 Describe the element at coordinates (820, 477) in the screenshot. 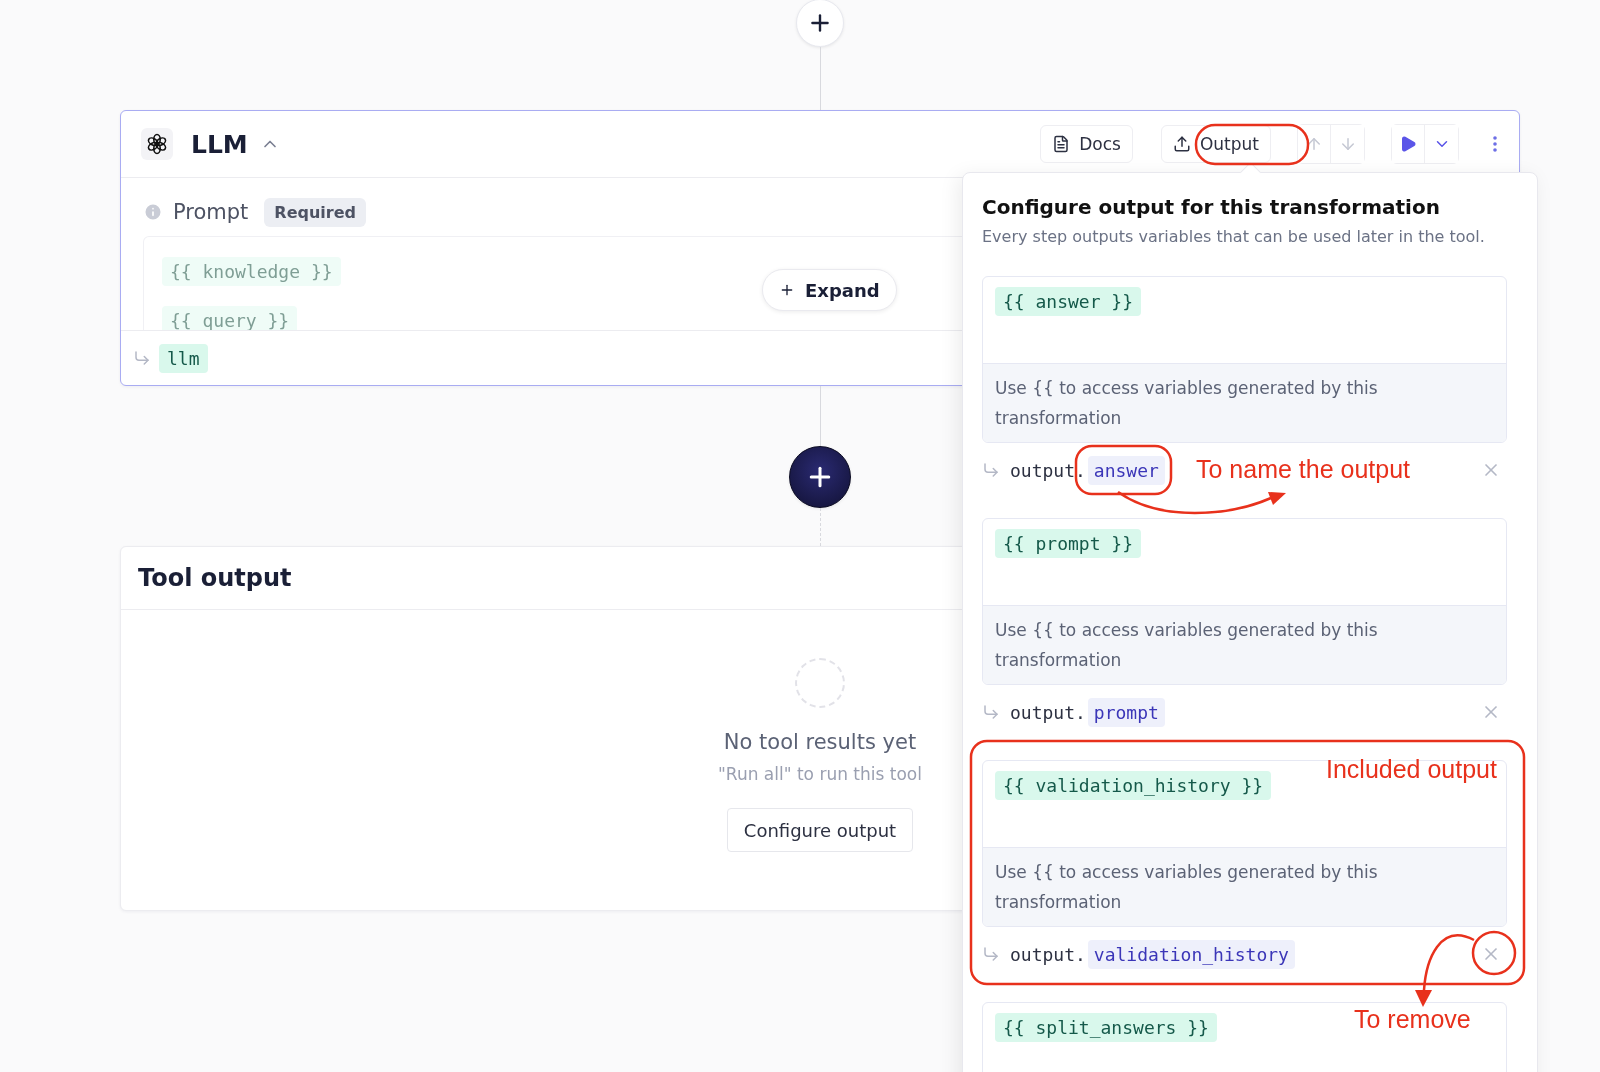

I see `add-step-button` at that location.